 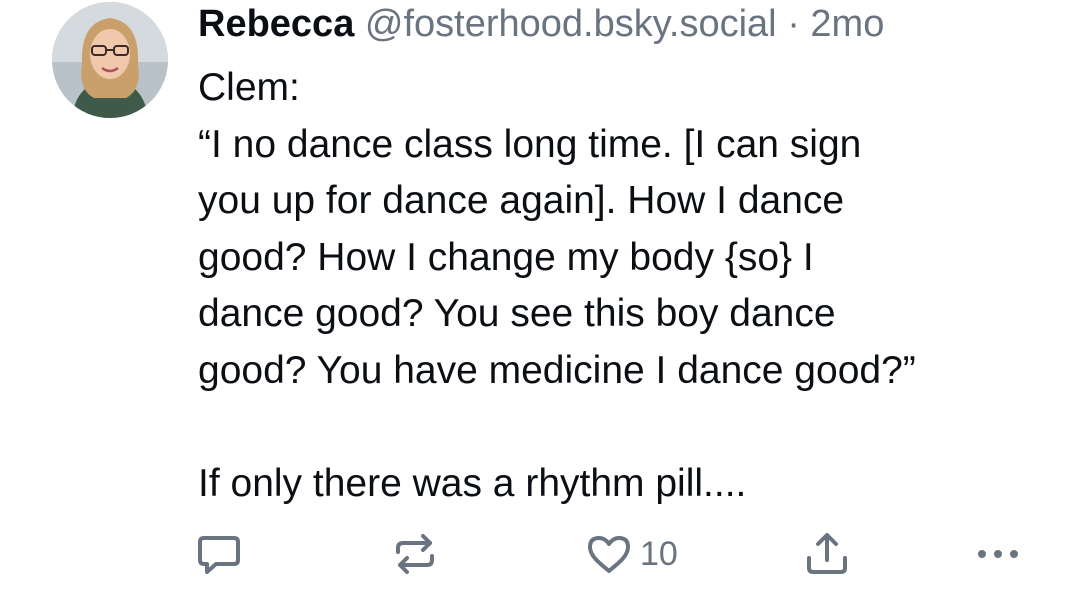 I want to click on post-text-line: “I no dance class long time. [I can sign, so click(x=530, y=144).